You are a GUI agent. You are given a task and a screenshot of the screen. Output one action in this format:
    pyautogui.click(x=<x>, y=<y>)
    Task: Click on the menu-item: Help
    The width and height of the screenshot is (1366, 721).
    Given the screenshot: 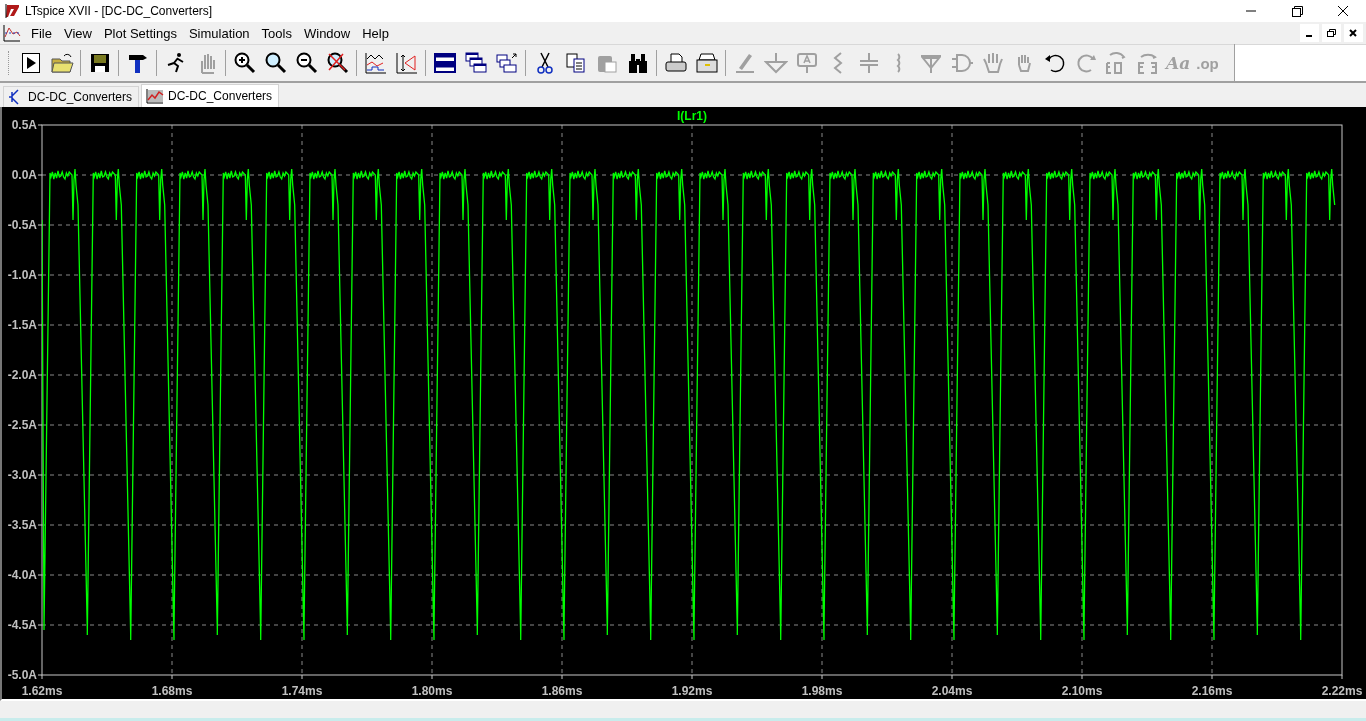 What is the action you would take?
    pyautogui.click(x=375, y=33)
    